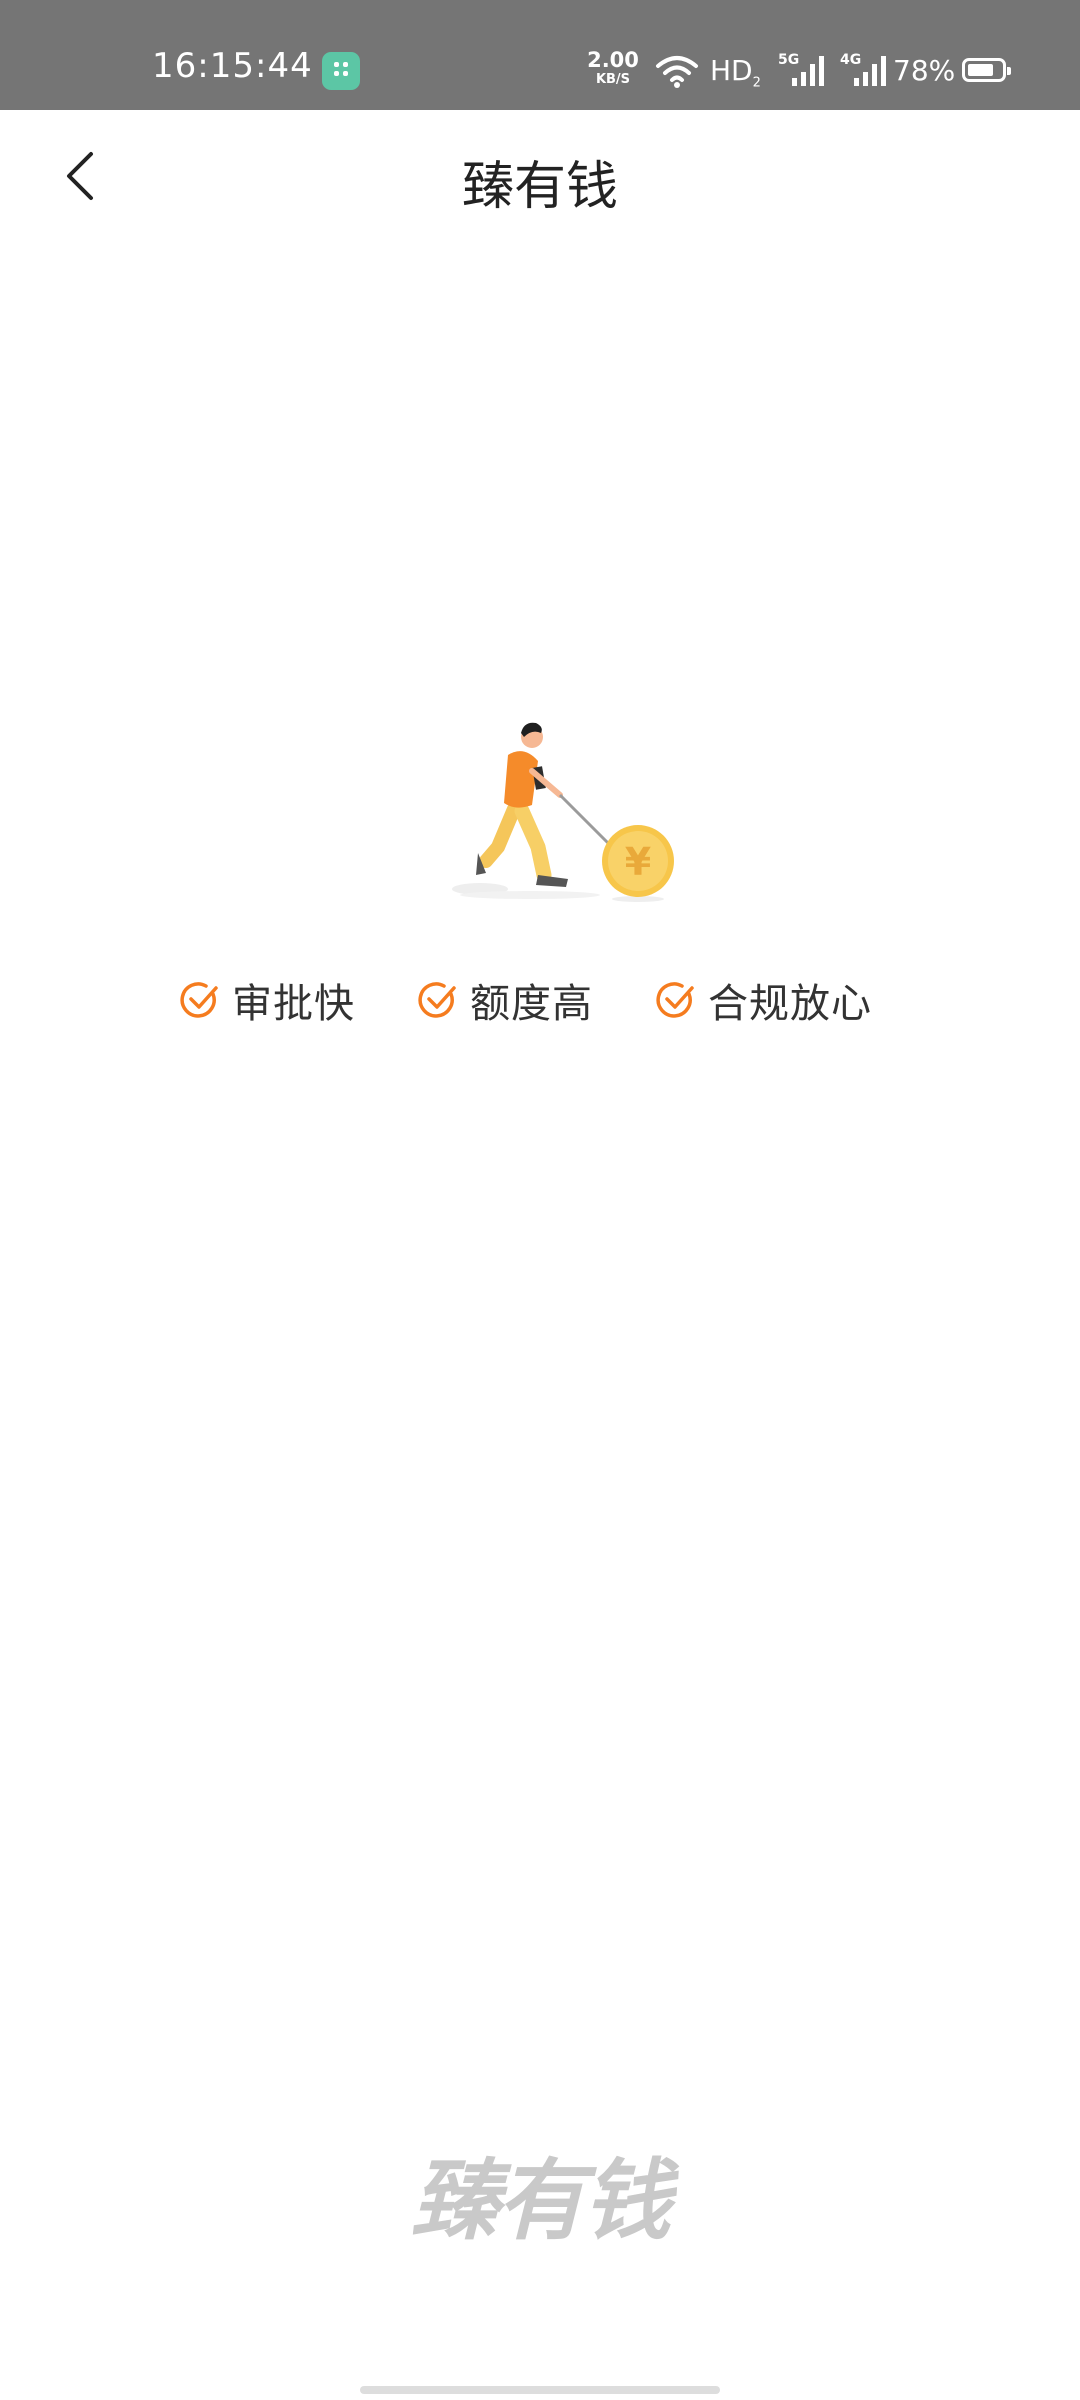  I want to click on battery-icon, so click(986, 70).